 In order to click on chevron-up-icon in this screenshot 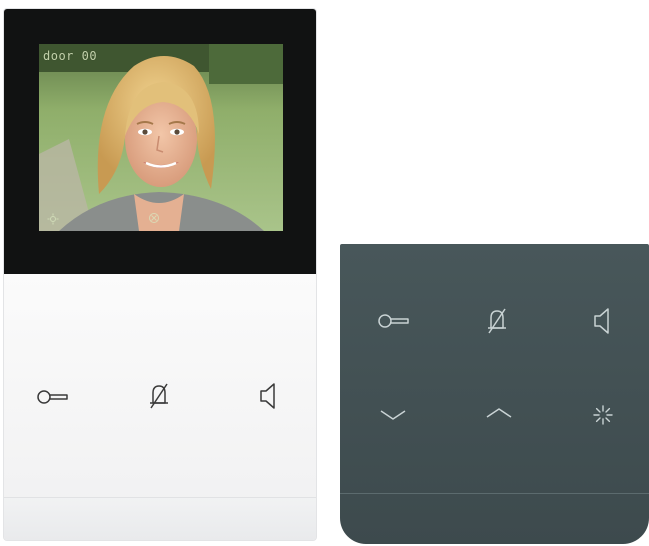, I will do `click(499, 413)`.